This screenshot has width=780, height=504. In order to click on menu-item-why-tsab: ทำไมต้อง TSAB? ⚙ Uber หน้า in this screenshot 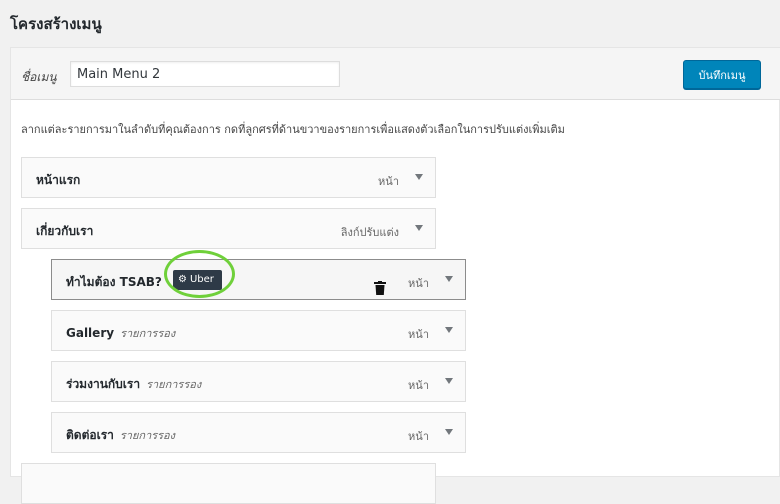, I will do `click(258, 279)`.